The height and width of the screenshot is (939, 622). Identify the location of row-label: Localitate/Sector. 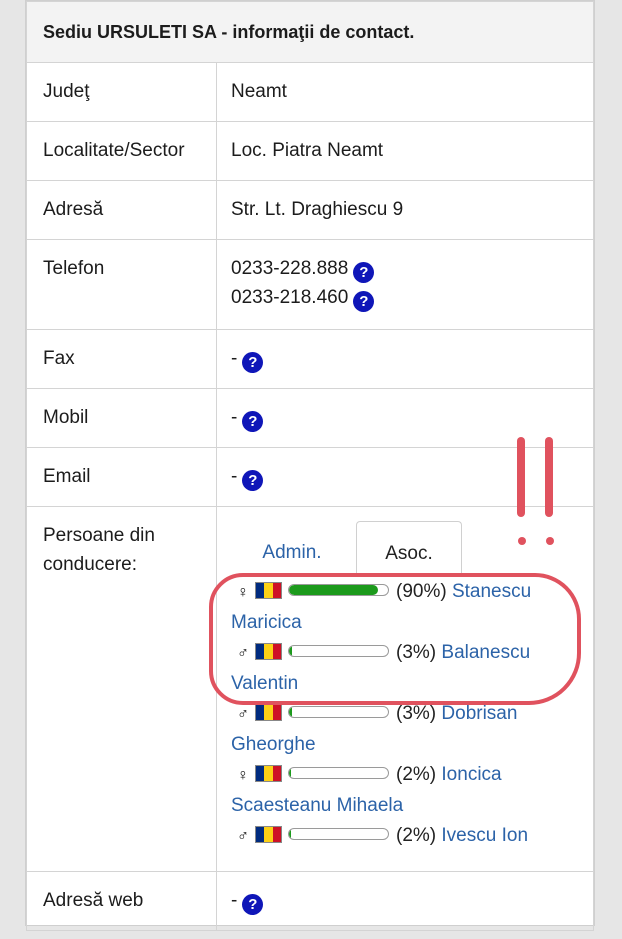
(121, 151).